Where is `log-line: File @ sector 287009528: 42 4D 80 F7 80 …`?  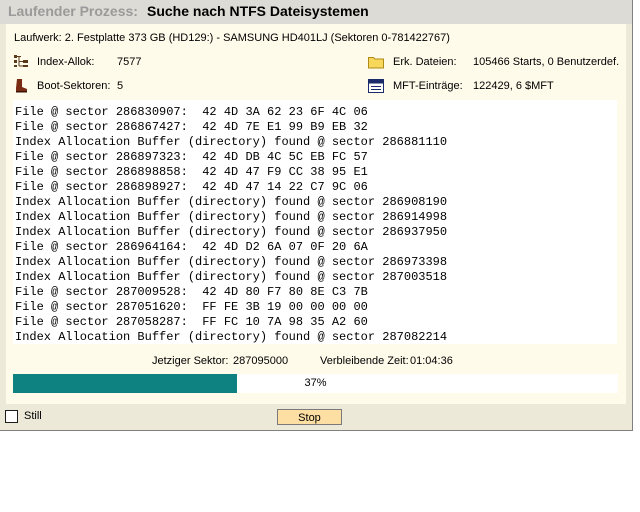
log-line: File @ sector 287009528: 42 4D 80 F7 80 … is located at coordinates (191, 292).